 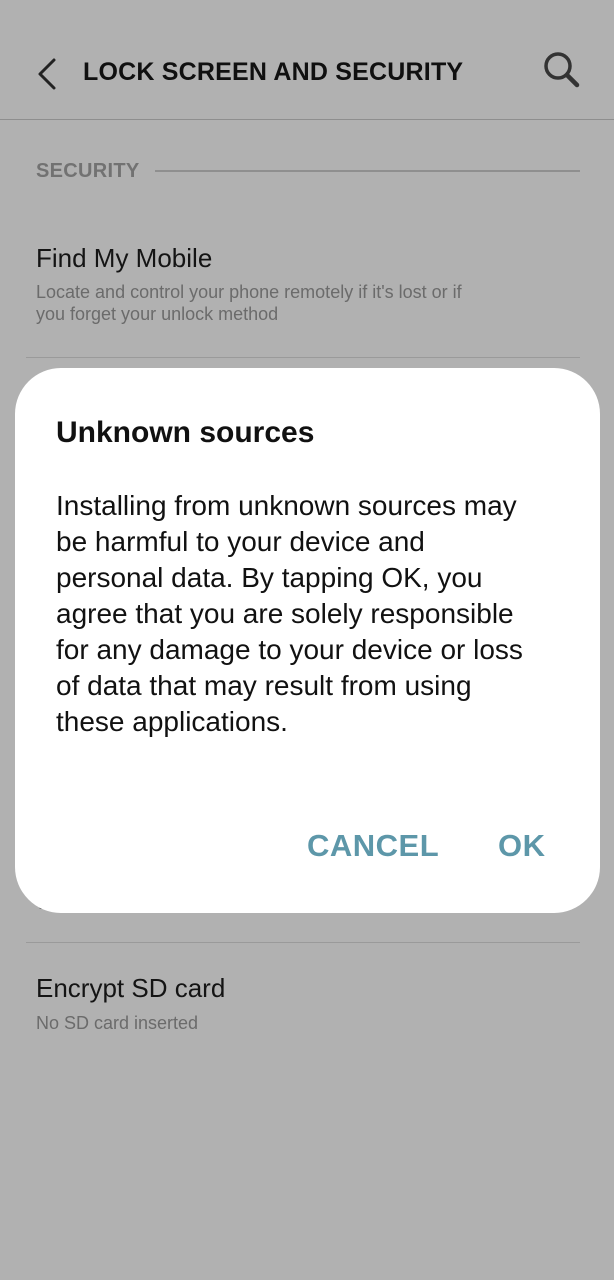 What do you see at coordinates (308, 1003) in the screenshot?
I see `list-item-encrypt-sd-card: Encrypt SD card No SD card inserted` at bounding box center [308, 1003].